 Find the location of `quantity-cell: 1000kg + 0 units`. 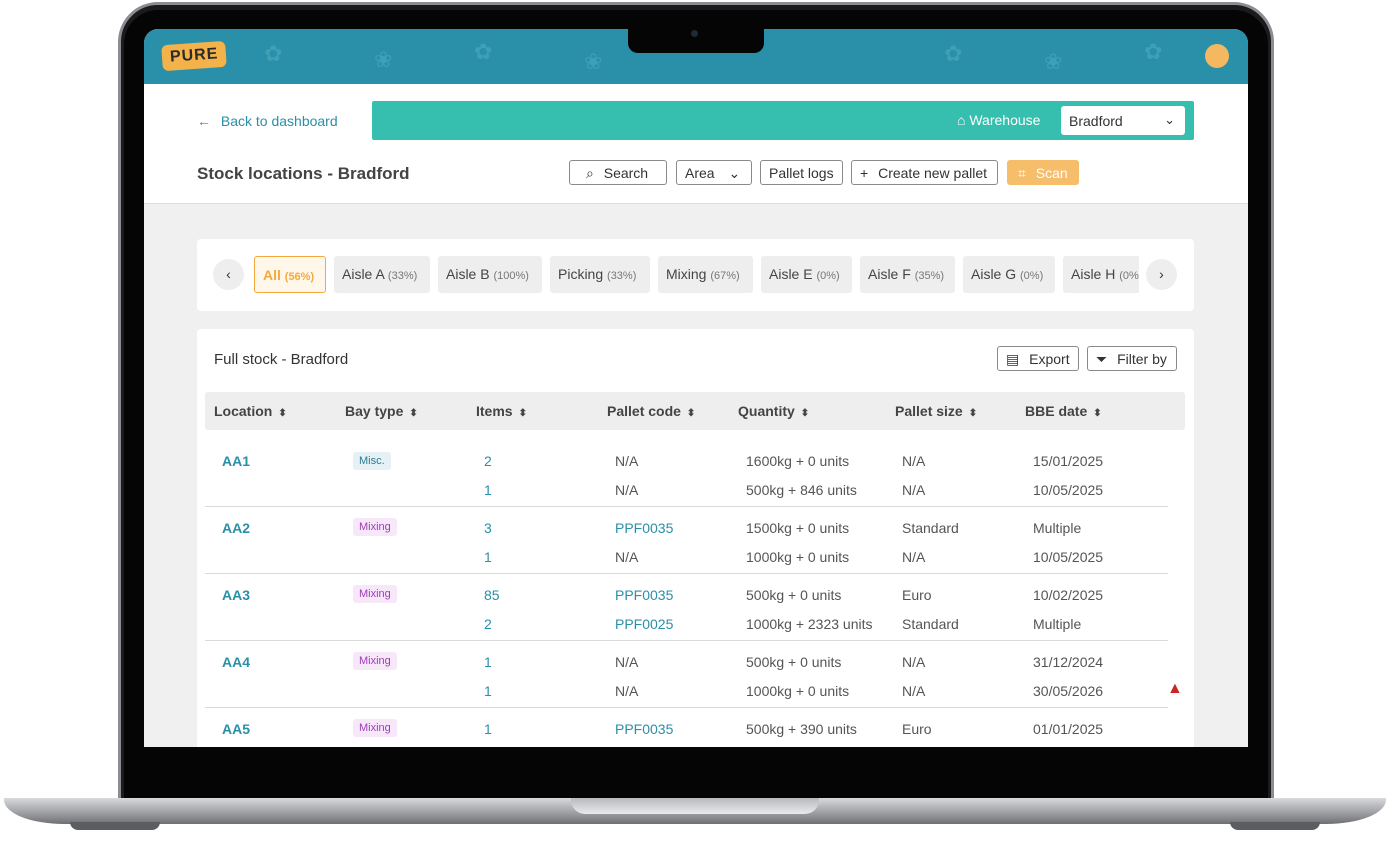

quantity-cell: 1000kg + 0 units is located at coordinates (798, 557).